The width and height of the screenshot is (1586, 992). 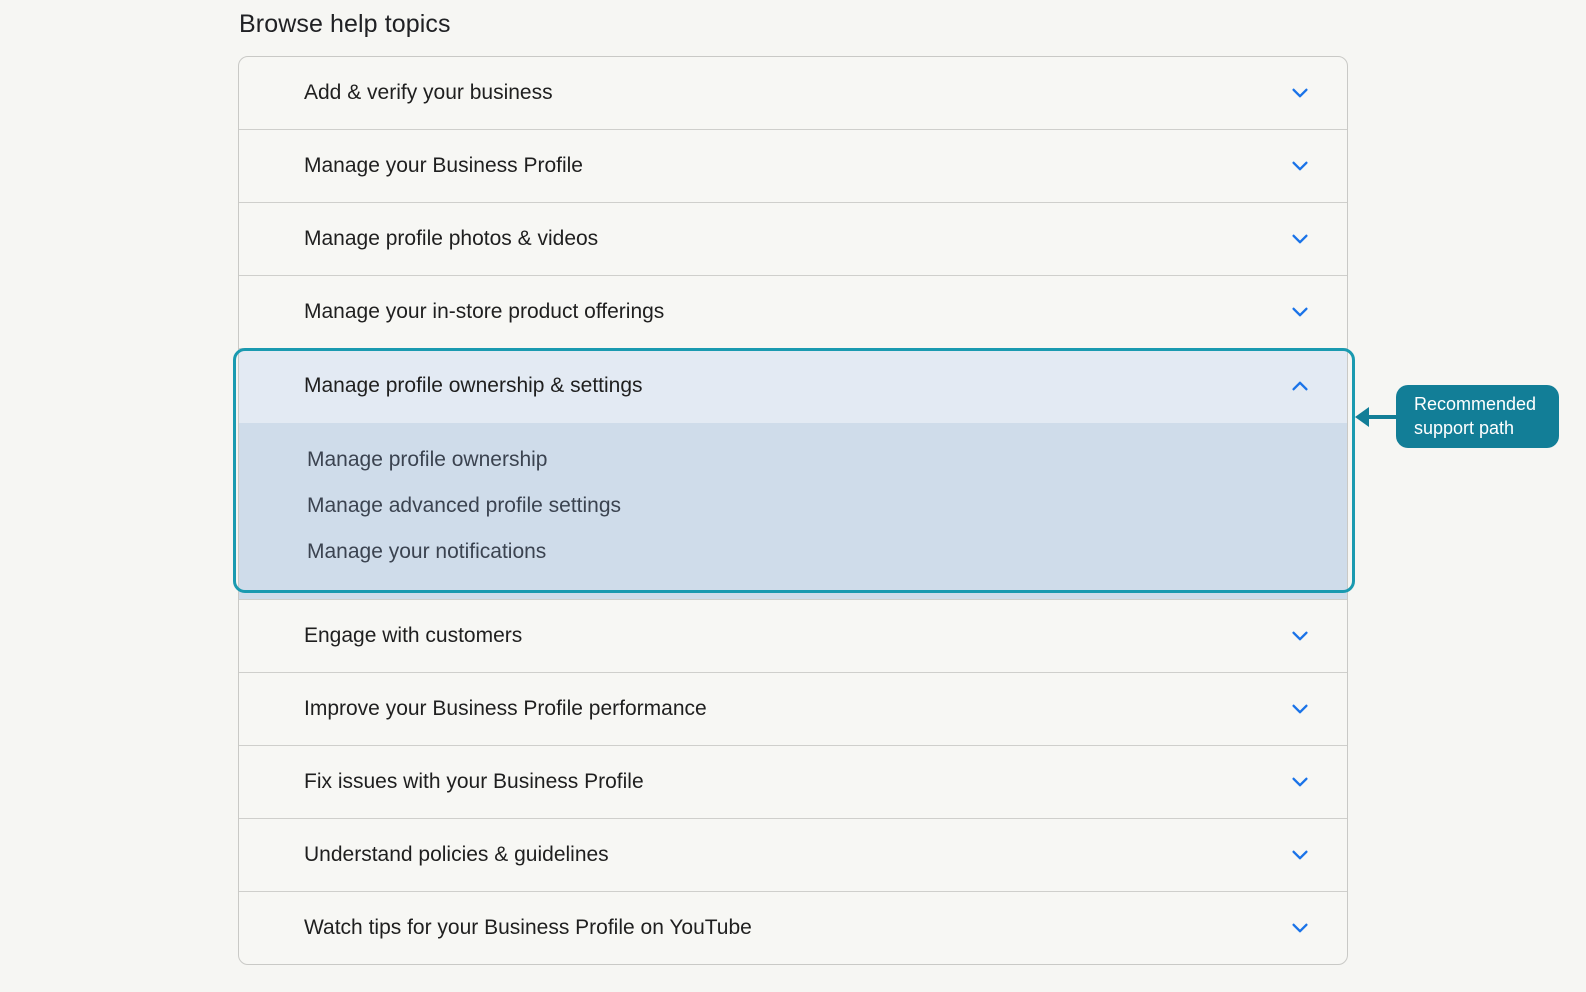 What do you see at coordinates (345, 24) in the screenshot?
I see `page-title: Browse help topics` at bounding box center [345, 24].